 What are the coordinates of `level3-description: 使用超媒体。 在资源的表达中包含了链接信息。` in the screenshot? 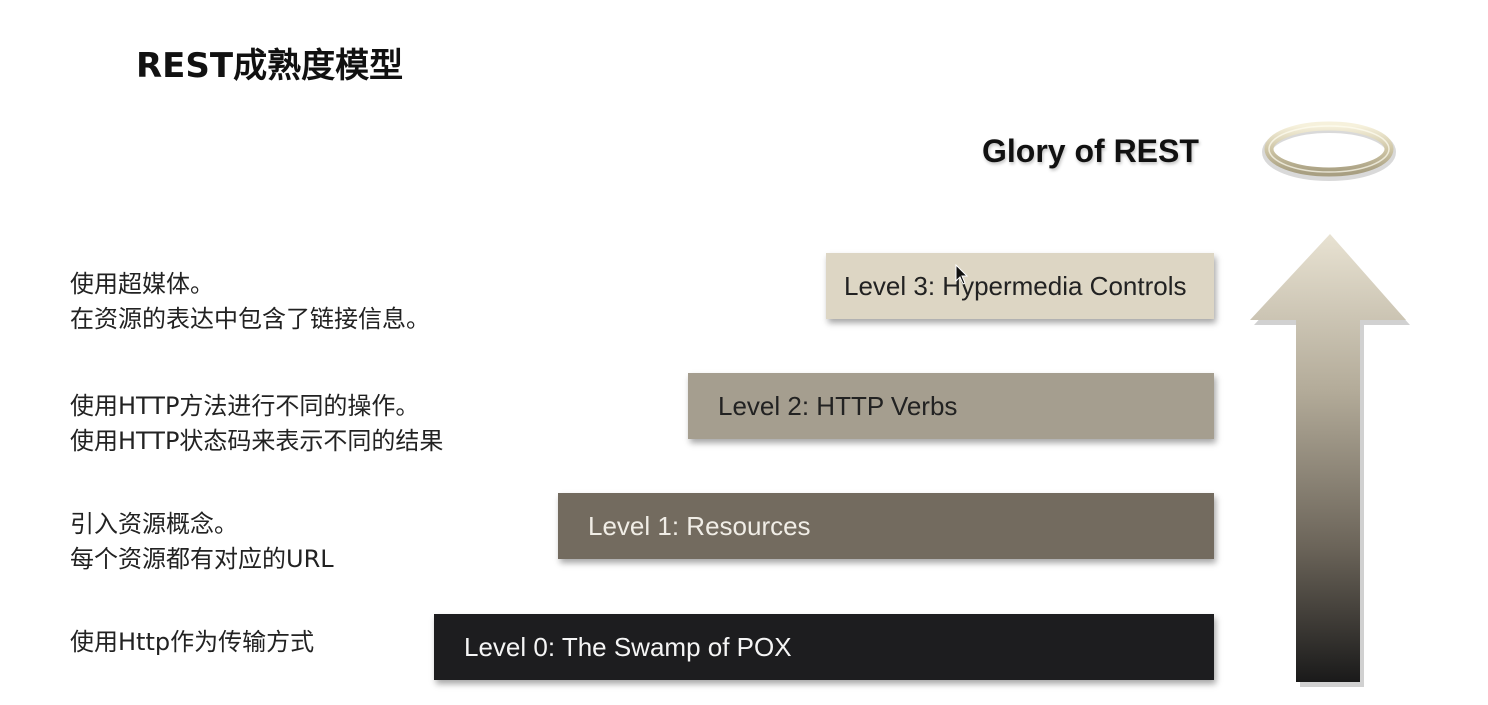 It's located at (250, 302).